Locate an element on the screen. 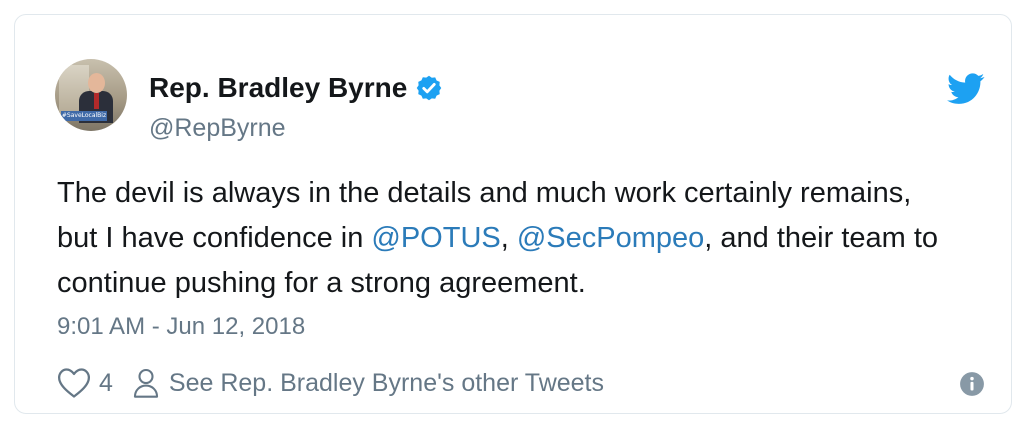  like-button: 4 is located at coordinates (85, 383).